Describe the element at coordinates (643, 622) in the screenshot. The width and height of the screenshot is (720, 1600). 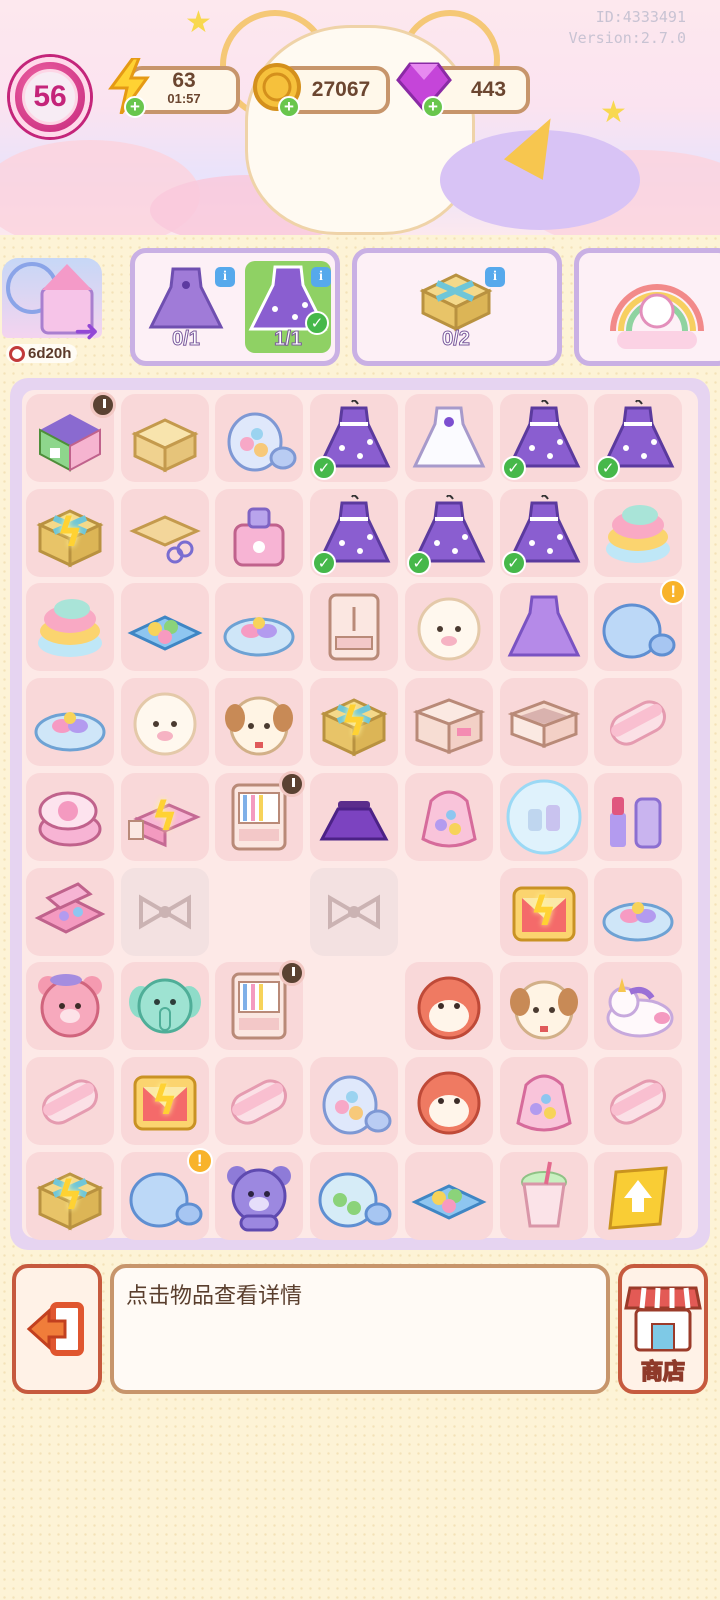
I see `glass-jar-icon: !` at that location.